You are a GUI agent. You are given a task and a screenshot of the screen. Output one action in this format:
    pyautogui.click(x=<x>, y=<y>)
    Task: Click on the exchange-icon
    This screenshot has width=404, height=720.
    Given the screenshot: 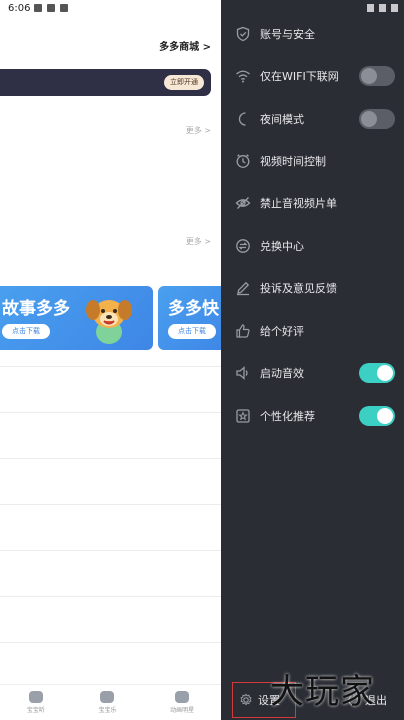 What is the action you would take?
    pyautogui.click(x=243, y=246)
    